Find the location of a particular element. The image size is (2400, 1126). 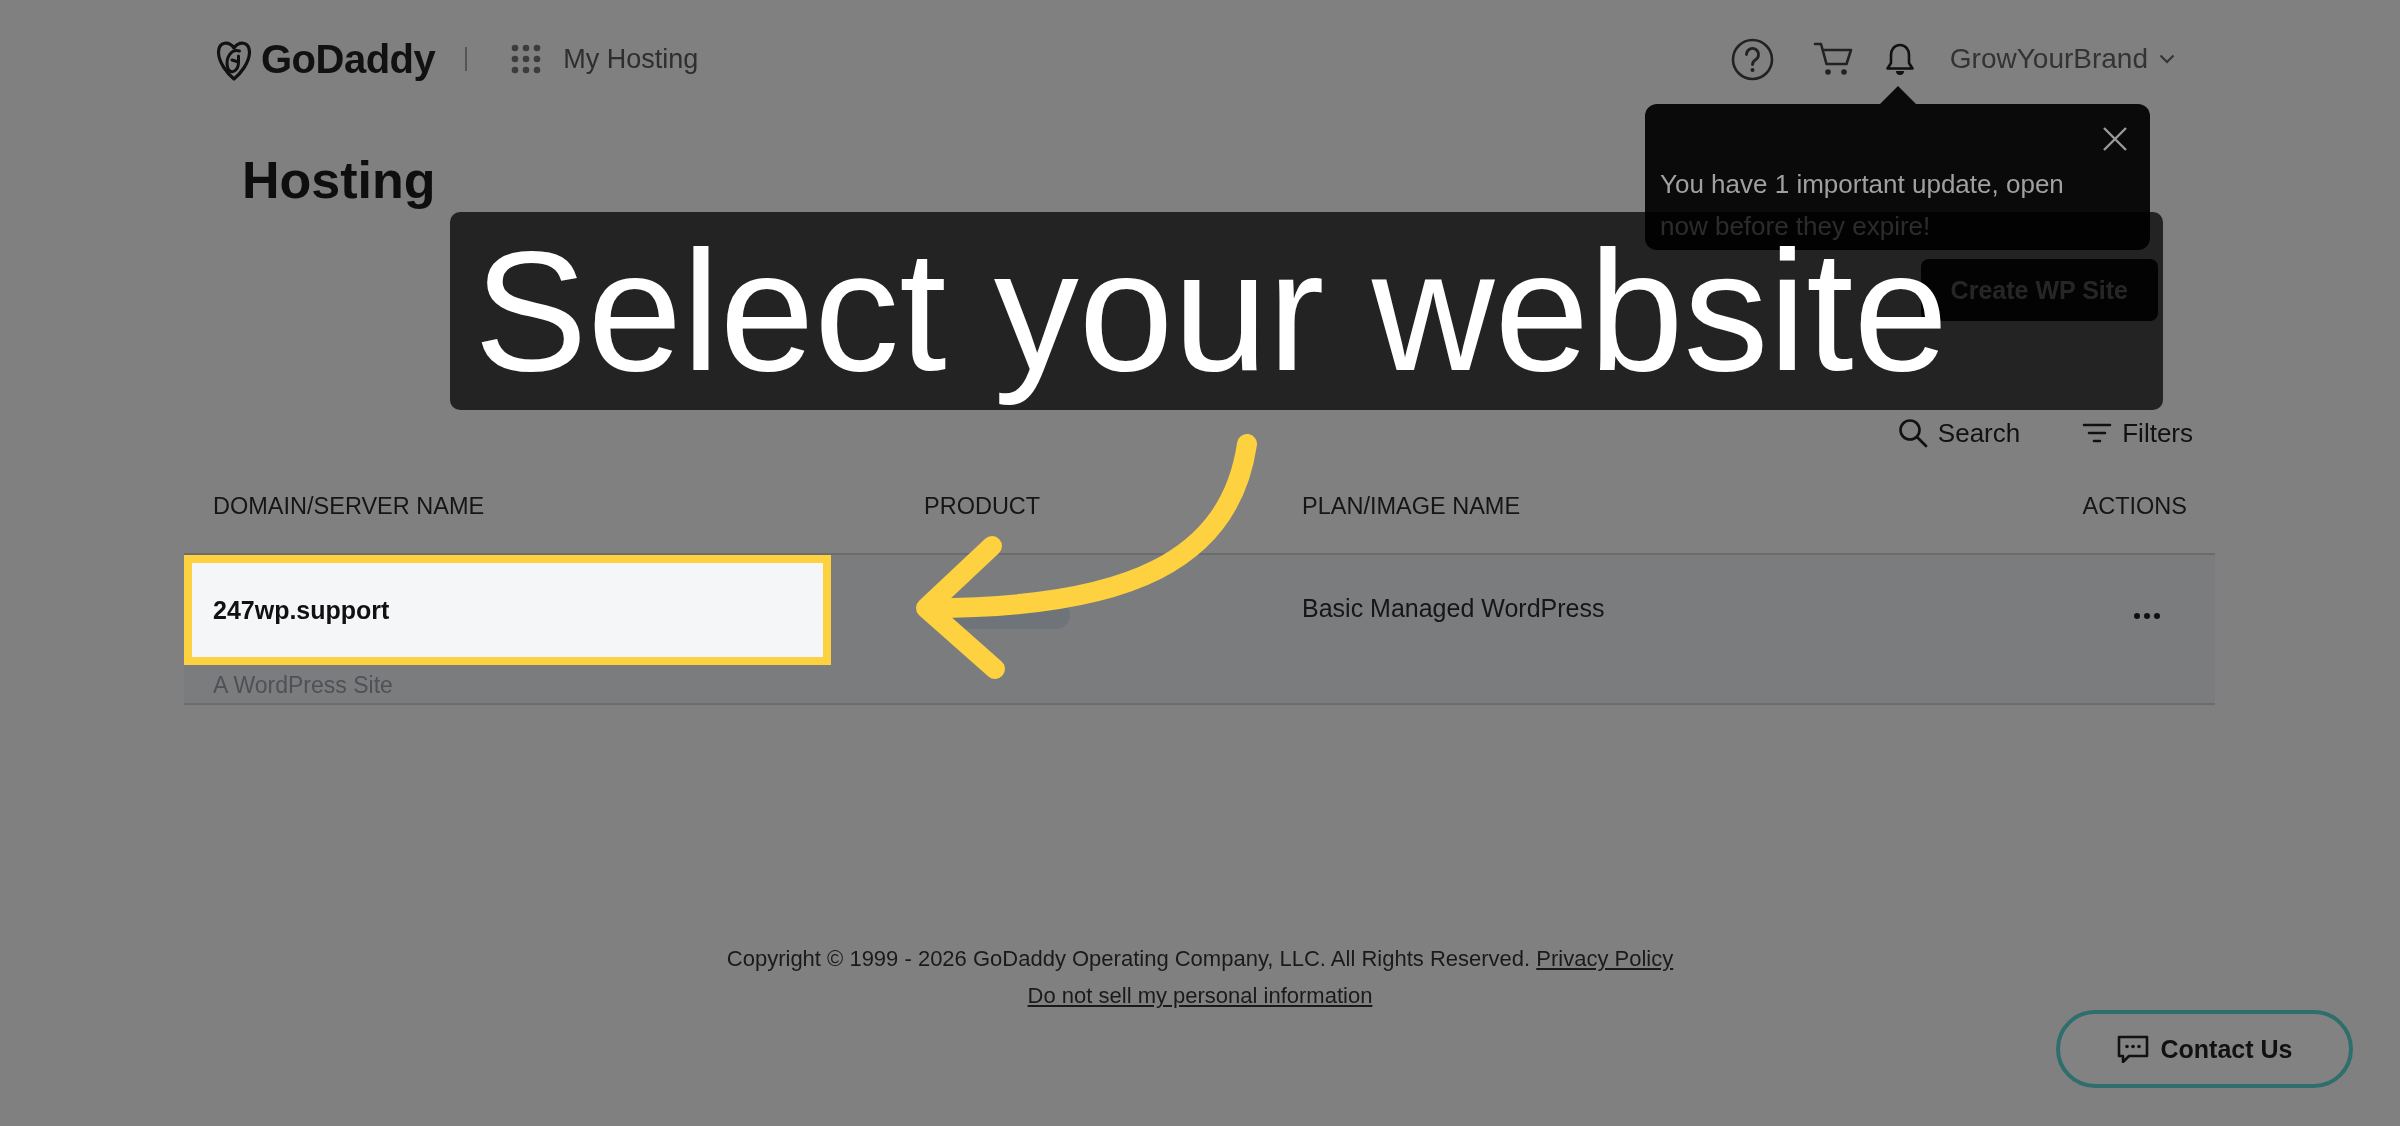

privacy-policy-link: Privacy Policy is located at coordinates (1605, 958).